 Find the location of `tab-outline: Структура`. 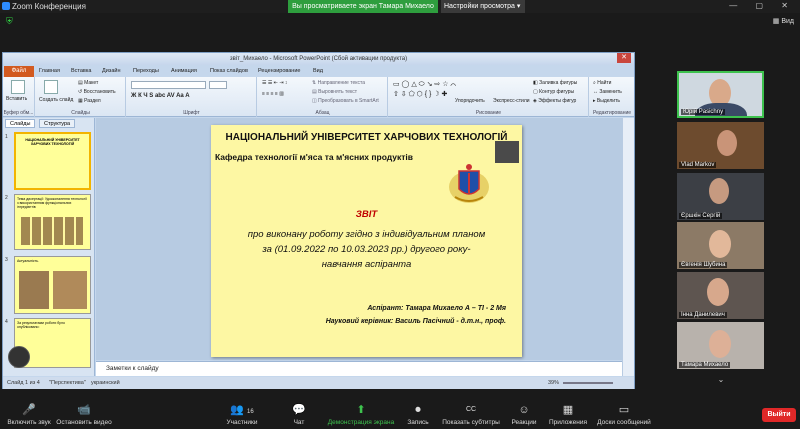

tab-outline: Структура is located at coordinates (57, 123).